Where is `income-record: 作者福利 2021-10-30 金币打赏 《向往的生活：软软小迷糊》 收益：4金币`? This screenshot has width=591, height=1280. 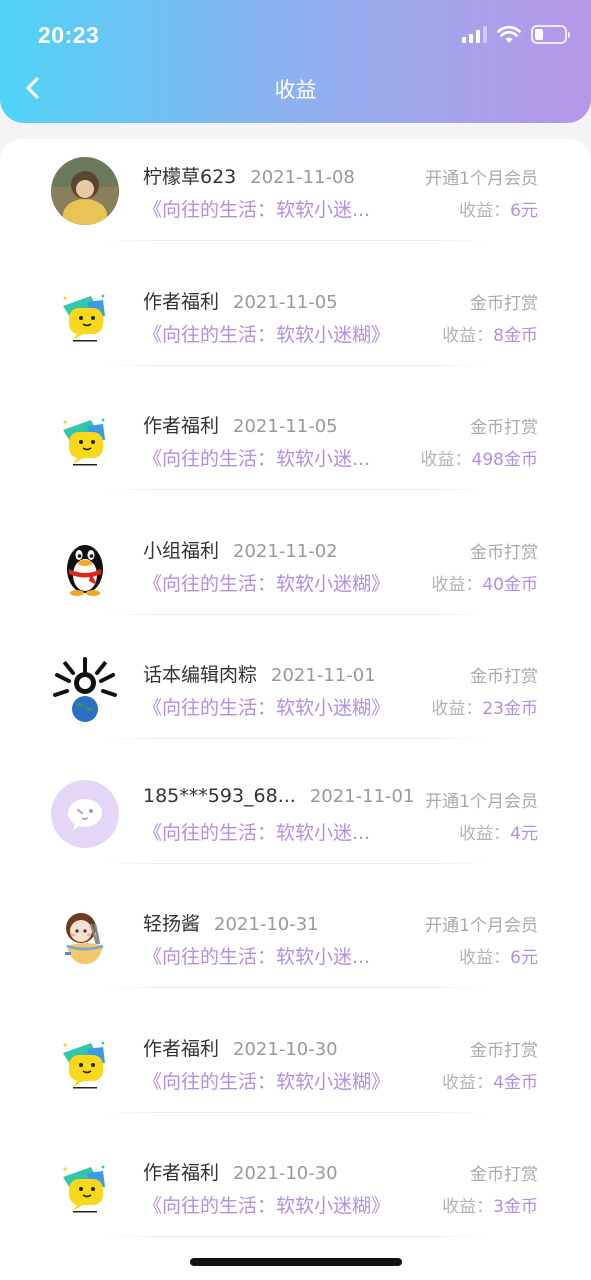
income-record: 作者福利 2021-10-30 金币打赏 《向往的生活：软软小迷糊》 收益：4金币 is located at coordinates (295, 1073).